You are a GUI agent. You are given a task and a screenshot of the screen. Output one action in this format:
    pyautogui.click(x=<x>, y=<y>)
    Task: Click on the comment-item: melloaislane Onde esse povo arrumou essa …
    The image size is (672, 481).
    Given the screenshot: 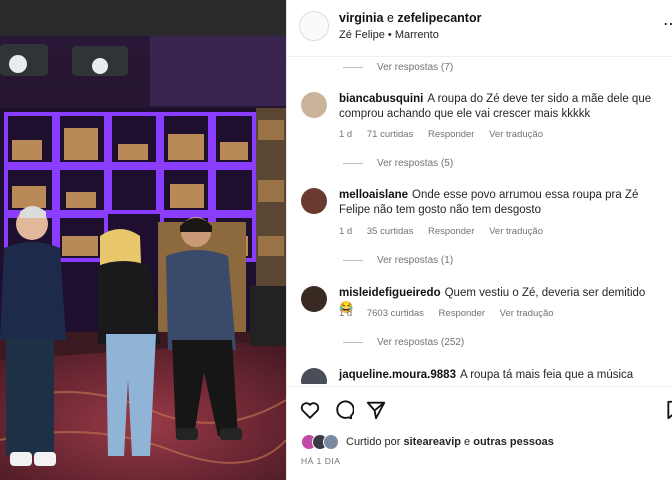 What is the action you would take?
    pyautogui.click(x=479, y=233)
    